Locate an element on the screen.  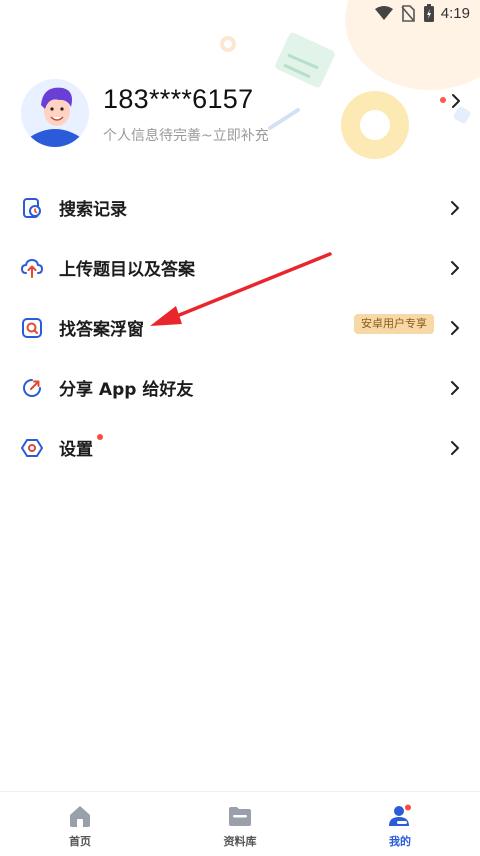
upload-icon is located at coordinates (32, 268).